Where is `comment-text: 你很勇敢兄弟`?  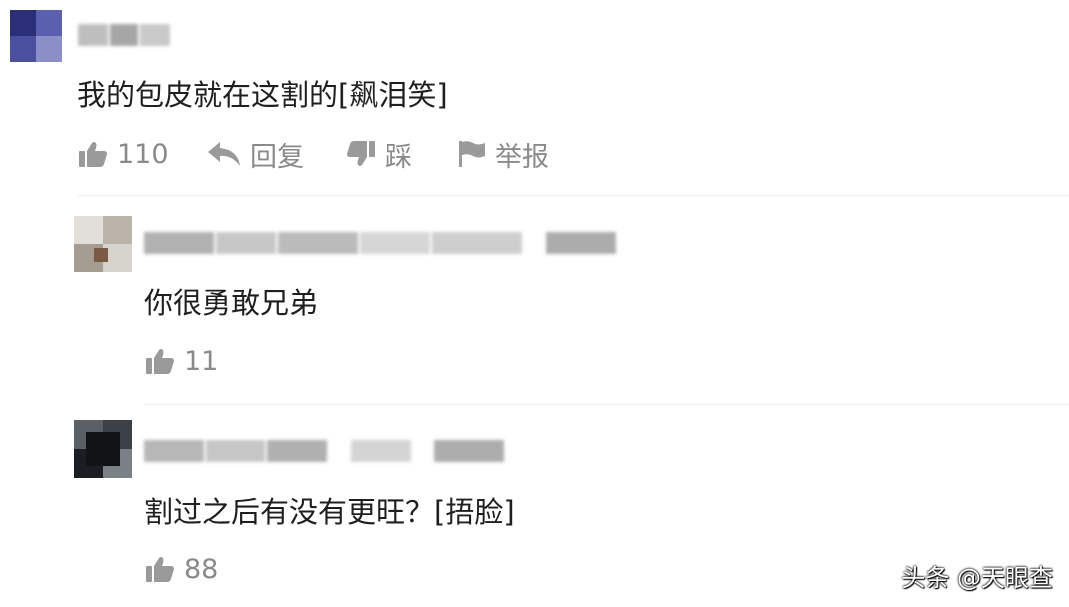 comment-text: 你很勇敢兄弟 is located at coordinates (231, 303).